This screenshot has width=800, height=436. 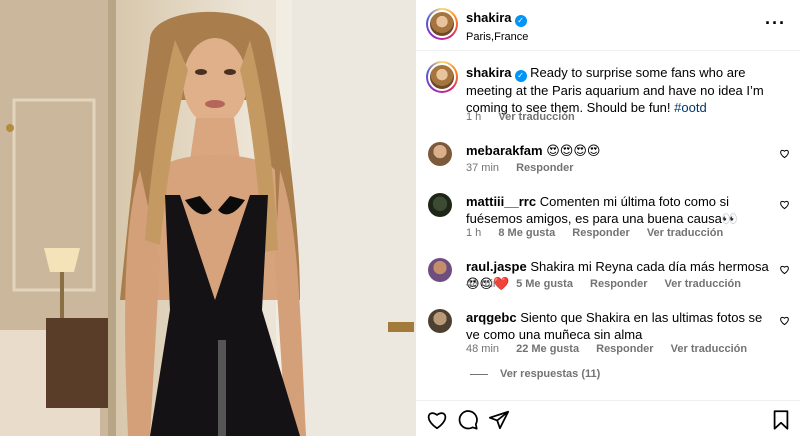 I want to click on comment-meta: 37 min Responder, so click(x=527, y=168).